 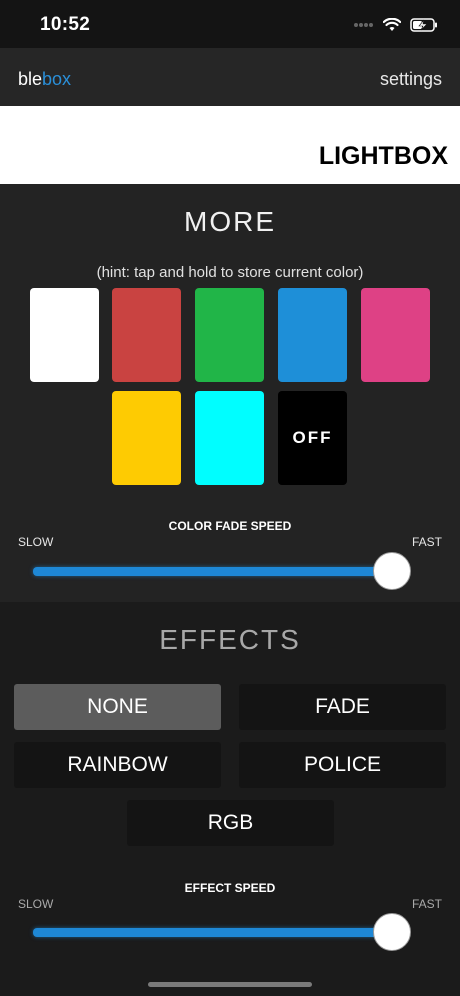 What do you see at coordinates (230, 526) in the screenshot?
I see `color-fade-speed-label: COLOR FADE SPEED` at bounding box center [230, 526].